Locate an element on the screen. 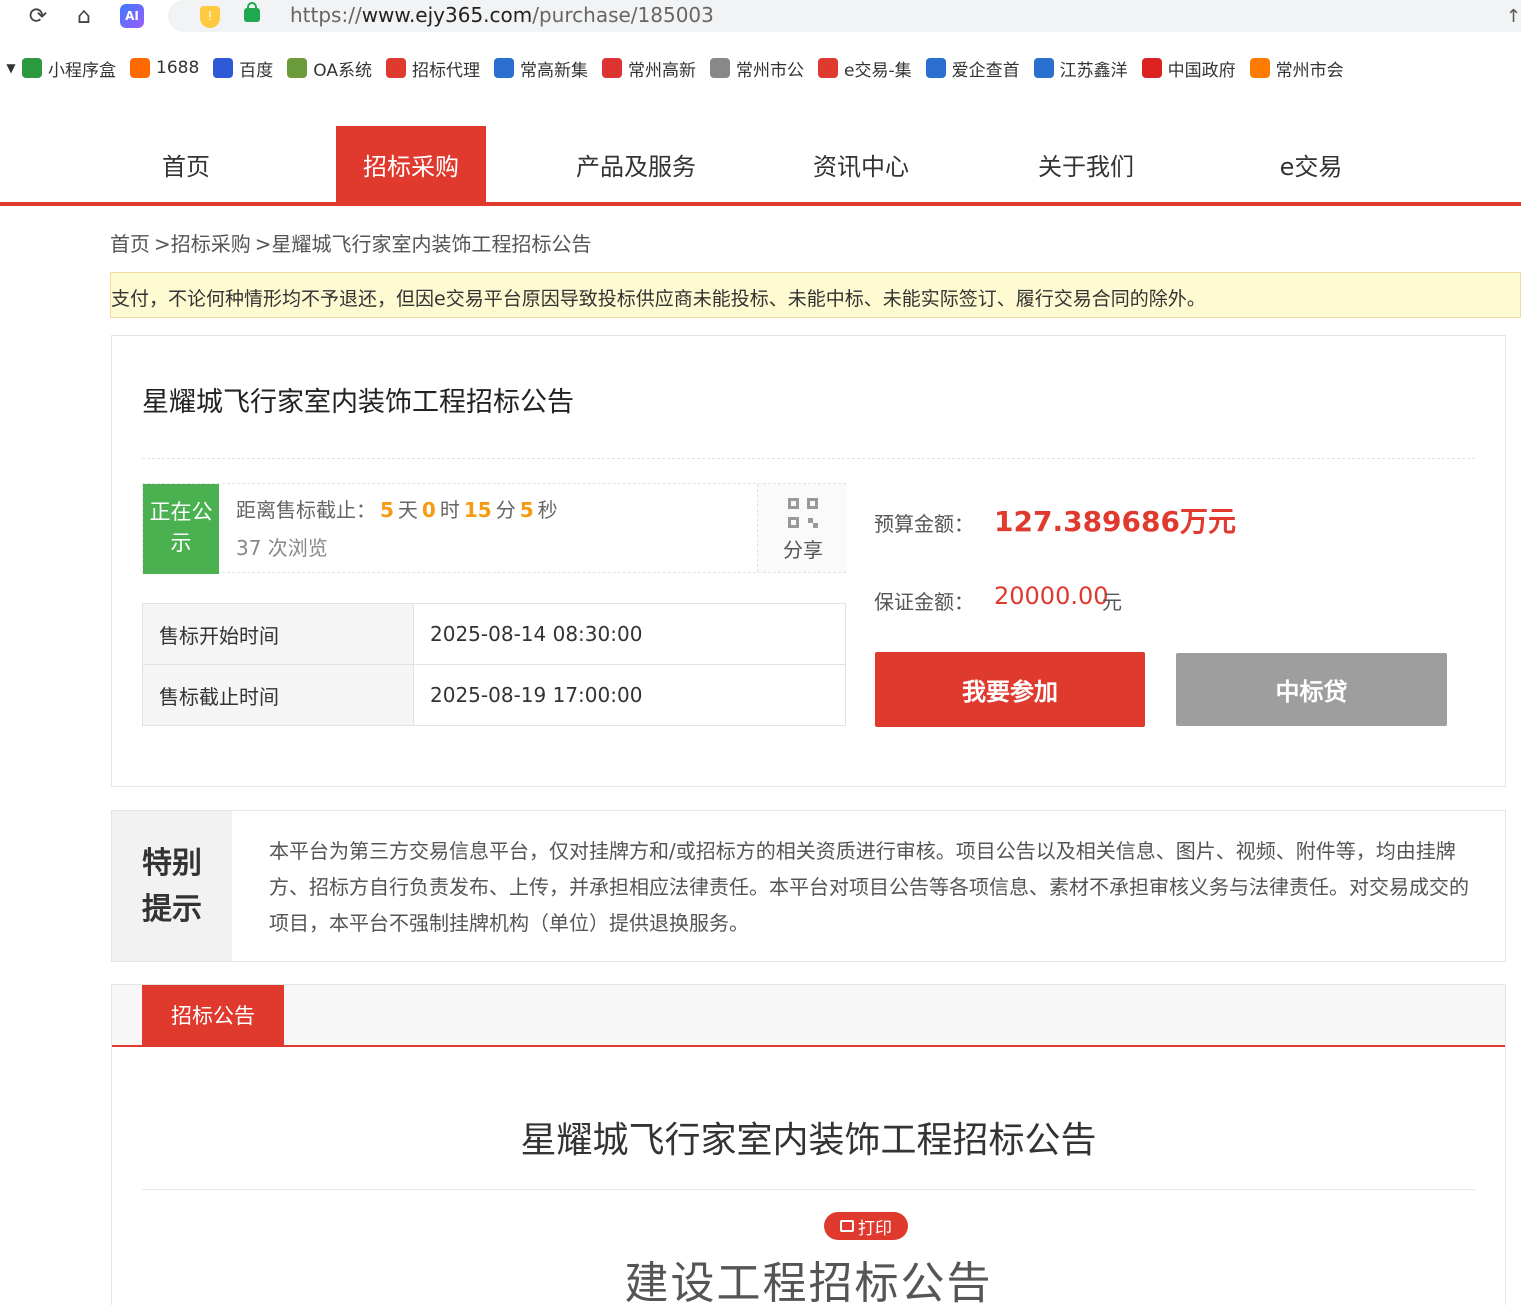  breadcrumb-home: 首页 is located at coordinates (130, 244).